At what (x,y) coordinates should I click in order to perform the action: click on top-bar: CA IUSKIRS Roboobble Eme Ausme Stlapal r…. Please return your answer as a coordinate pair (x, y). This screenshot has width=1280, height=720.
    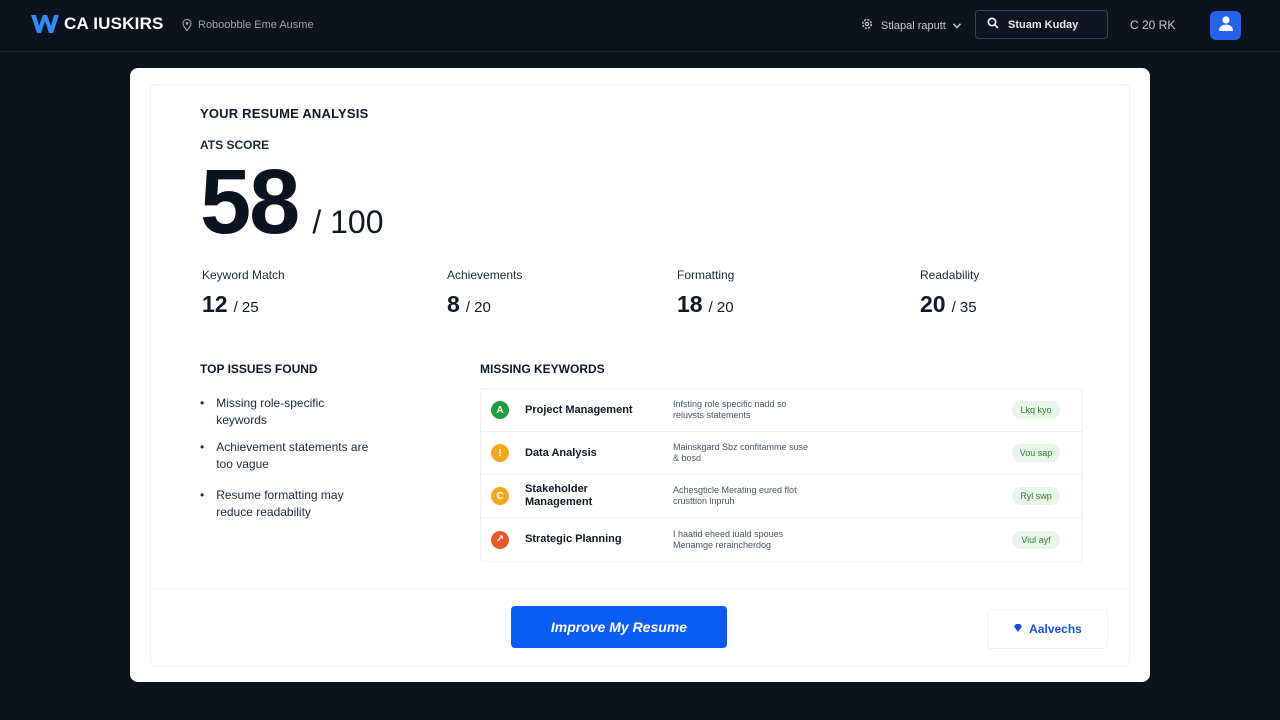
    Looking at the image, I should click on (640, 26).